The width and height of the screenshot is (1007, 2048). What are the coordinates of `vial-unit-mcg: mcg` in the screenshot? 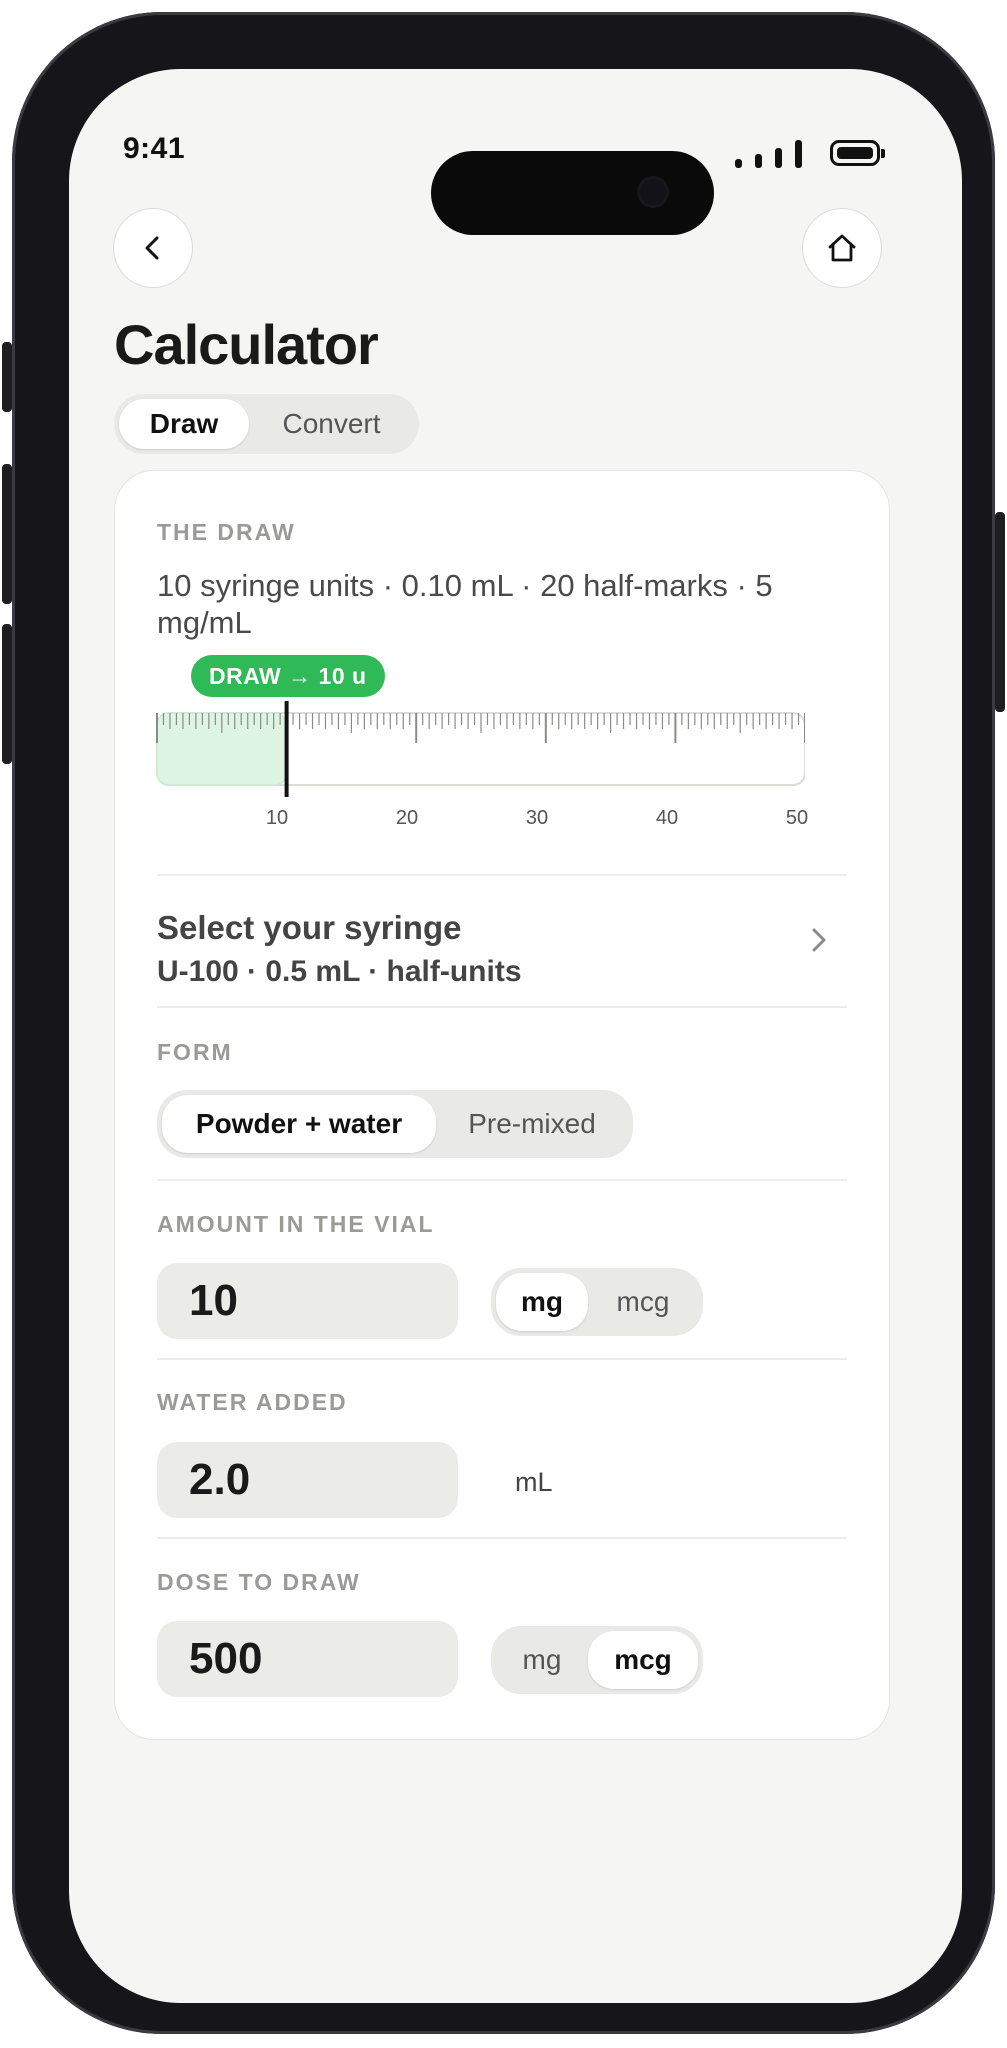 It's located at (643, 1302).